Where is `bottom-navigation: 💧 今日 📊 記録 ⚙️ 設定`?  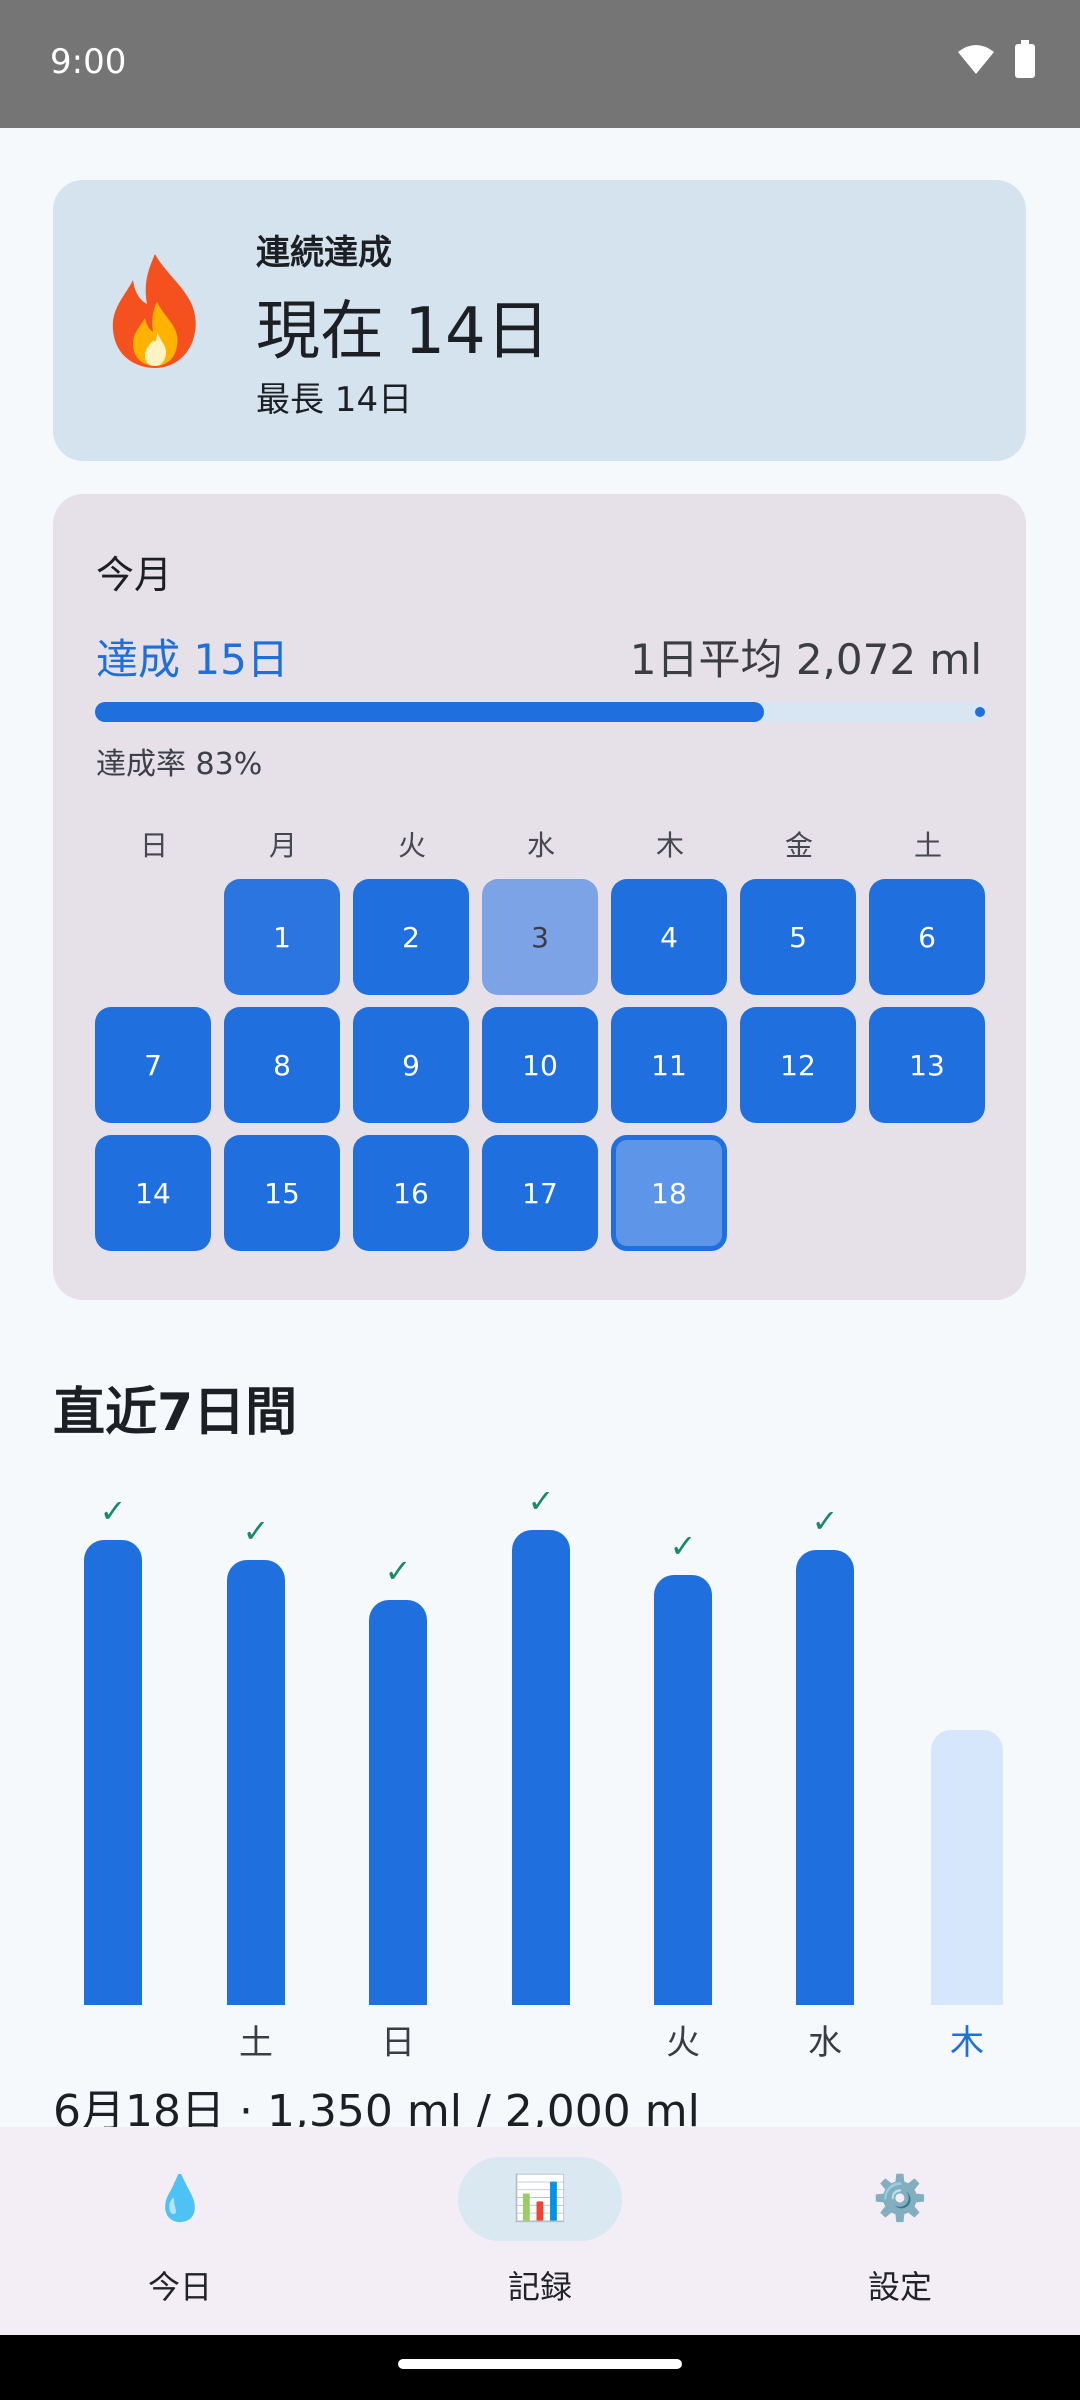 bottom-navigation: 💧 今日 📊 記録 ⚙️ 設定 is located at coordinates (540, 2231).